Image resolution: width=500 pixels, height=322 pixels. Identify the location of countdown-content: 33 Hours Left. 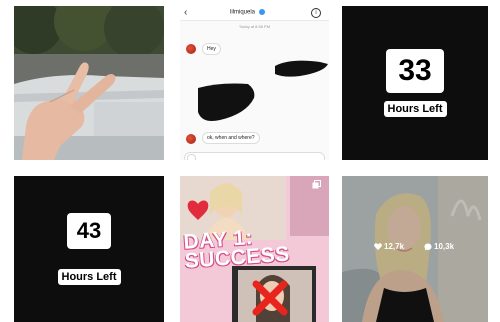
(415, 83).